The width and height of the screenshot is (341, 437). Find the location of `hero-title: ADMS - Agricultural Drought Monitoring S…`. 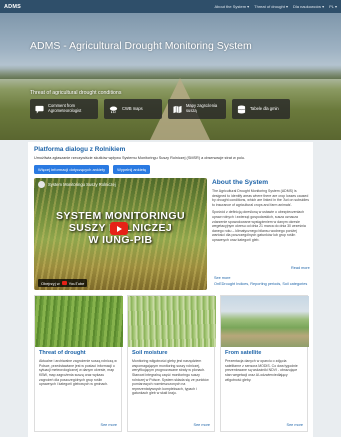

hero-title: ADMS - Agricultural Drought Monitoring S… is located at coordinates (141, 46).